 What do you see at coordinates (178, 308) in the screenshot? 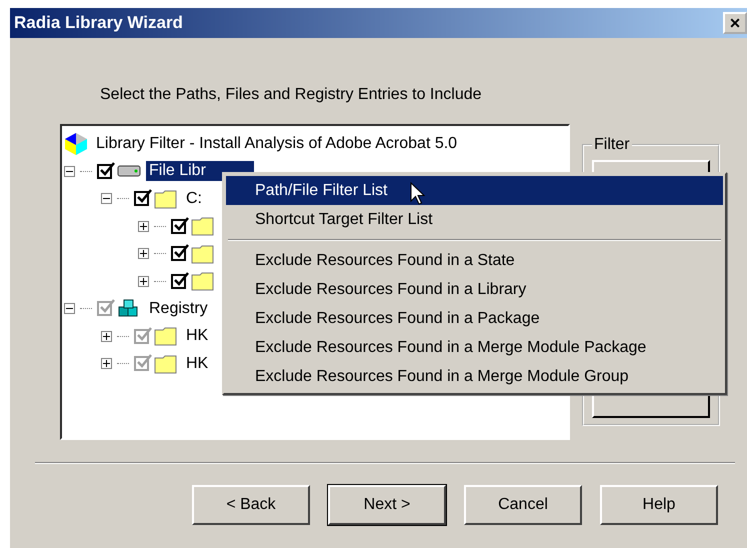
I see `tree-item-label: Registry` at bounding box center [178, 308].